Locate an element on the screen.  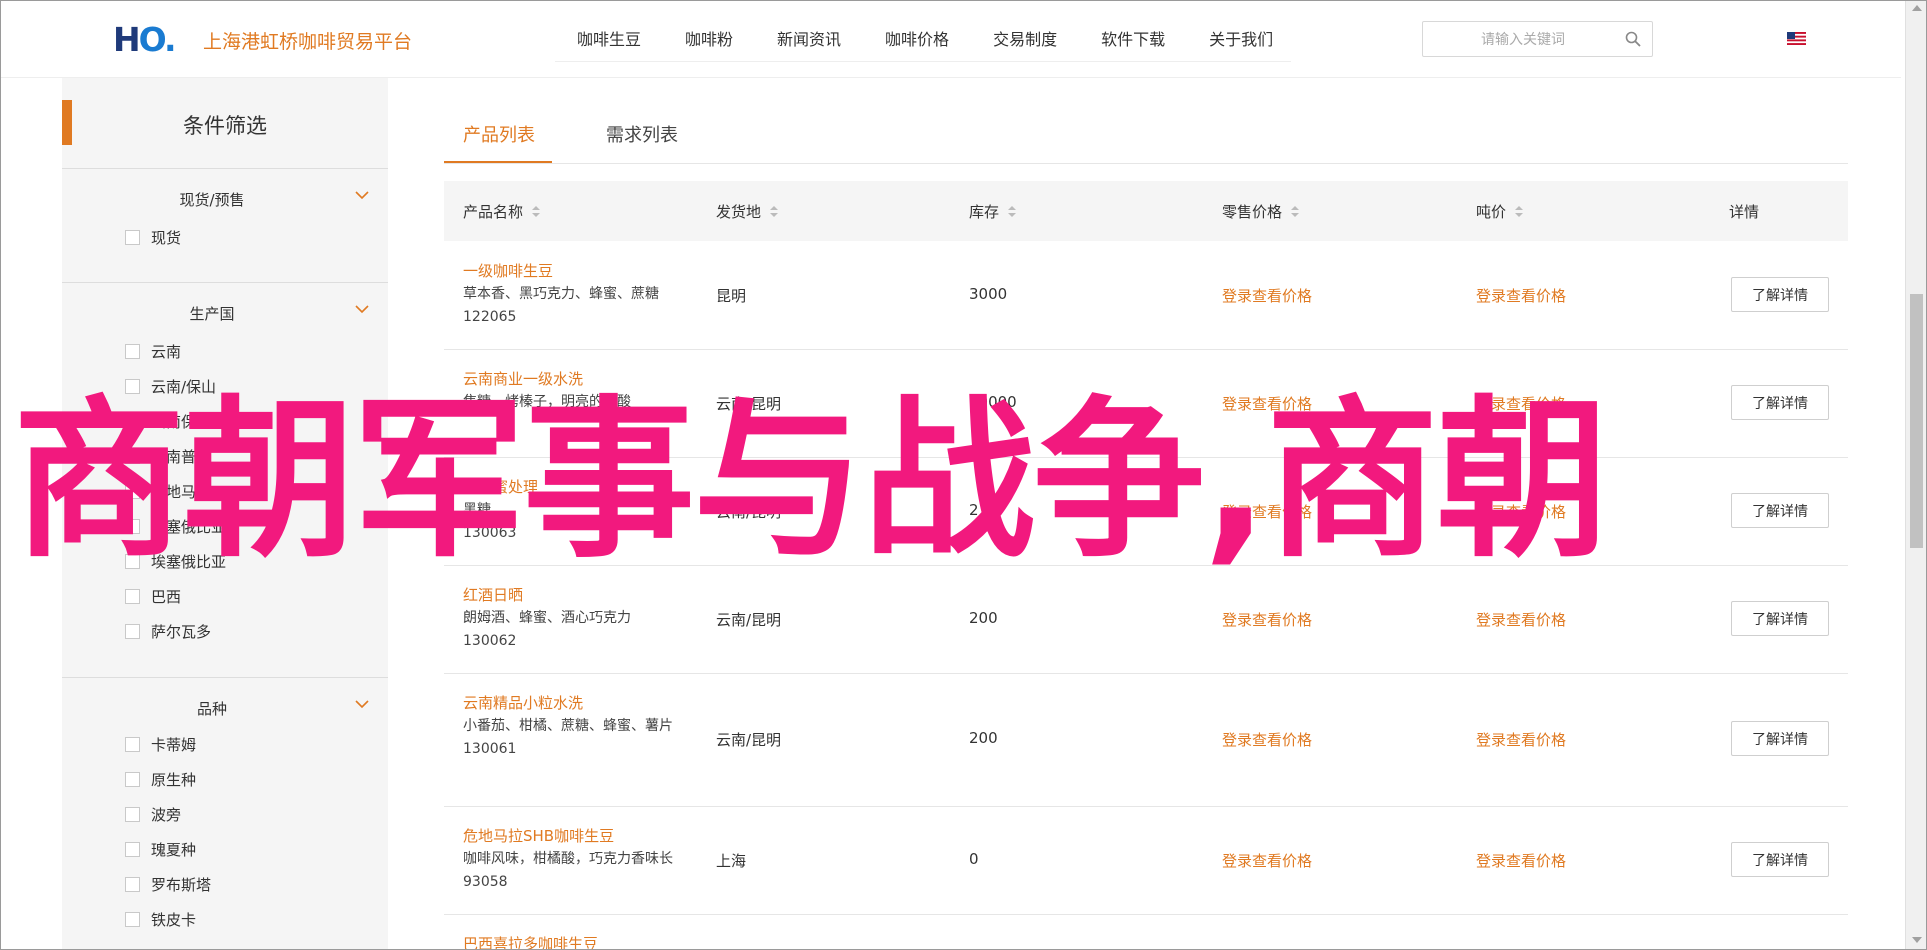
filter-option: 波旁 is located at coordinates (153, 814).